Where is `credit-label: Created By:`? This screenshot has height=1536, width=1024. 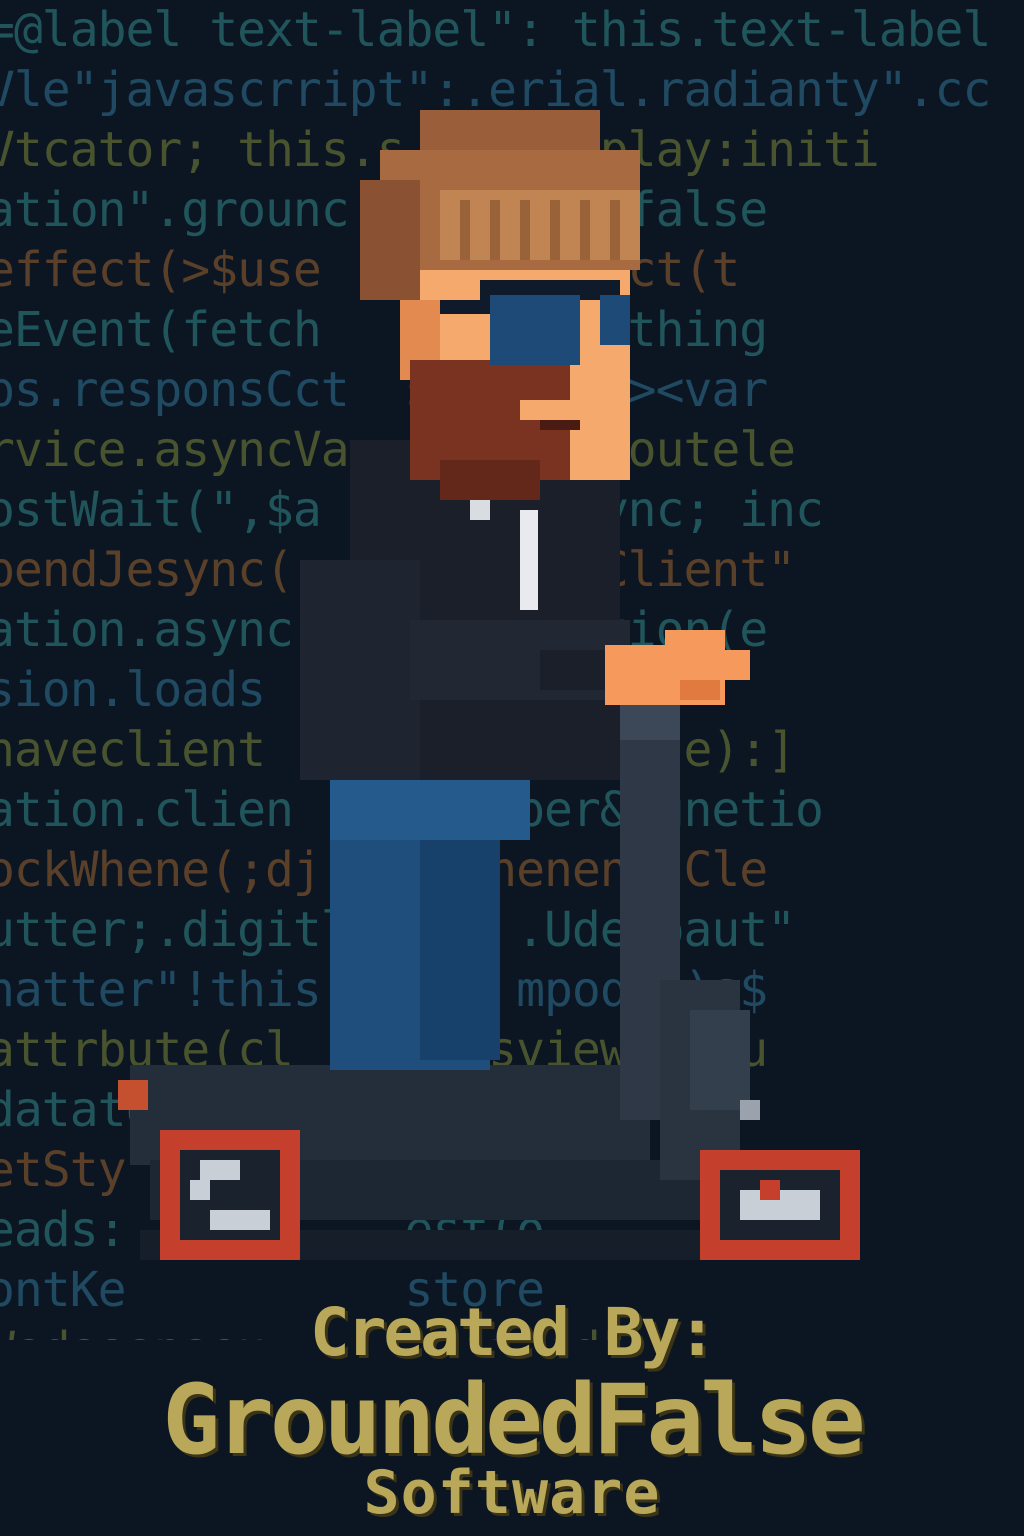 credit-label: Created By: is located at coordinates (513, 1332).